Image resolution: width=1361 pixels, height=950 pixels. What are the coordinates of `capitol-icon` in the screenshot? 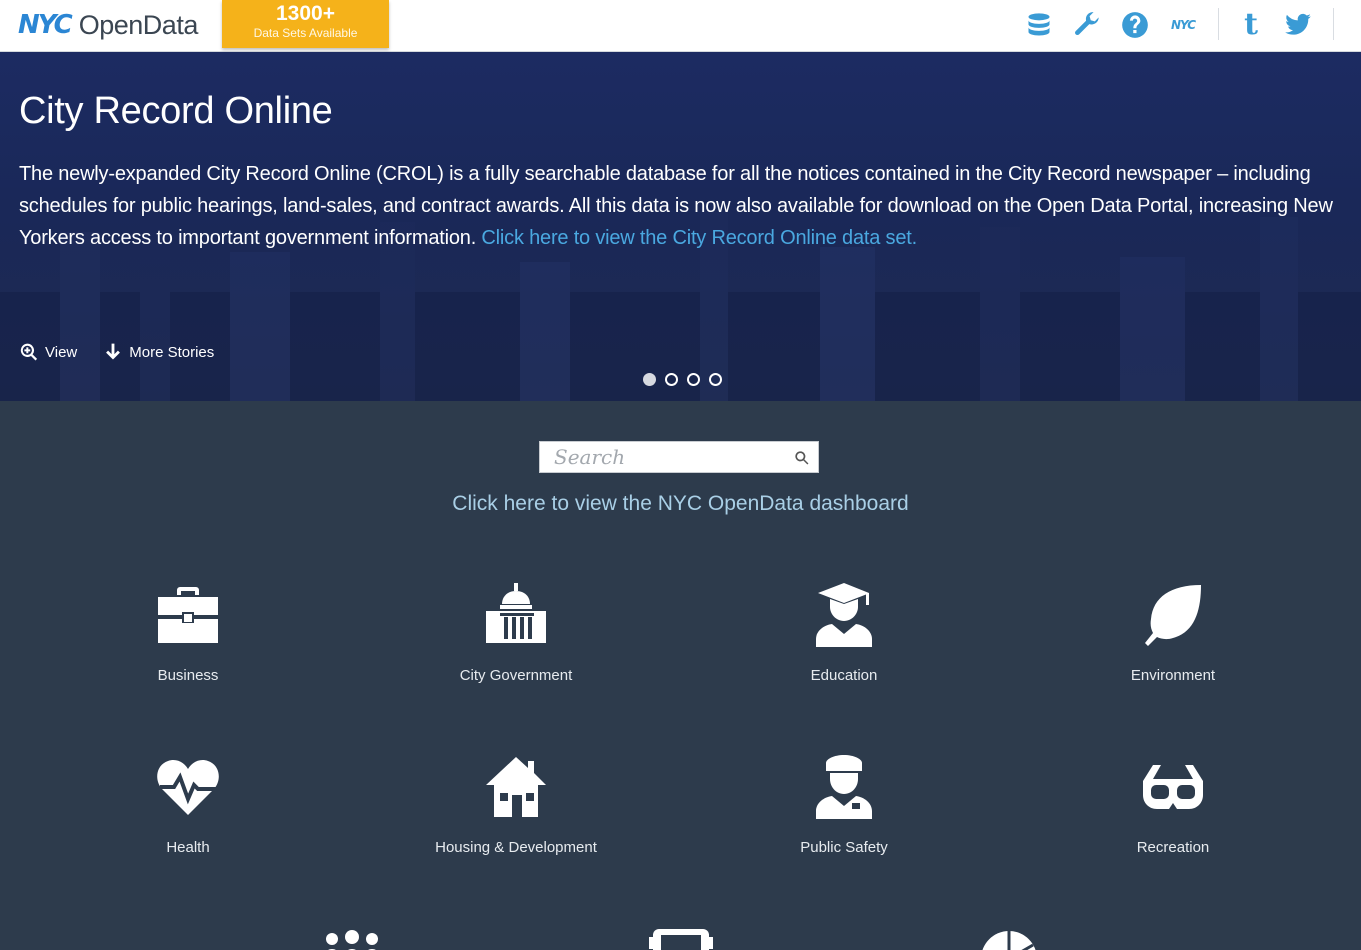 It's located at (516, 615).